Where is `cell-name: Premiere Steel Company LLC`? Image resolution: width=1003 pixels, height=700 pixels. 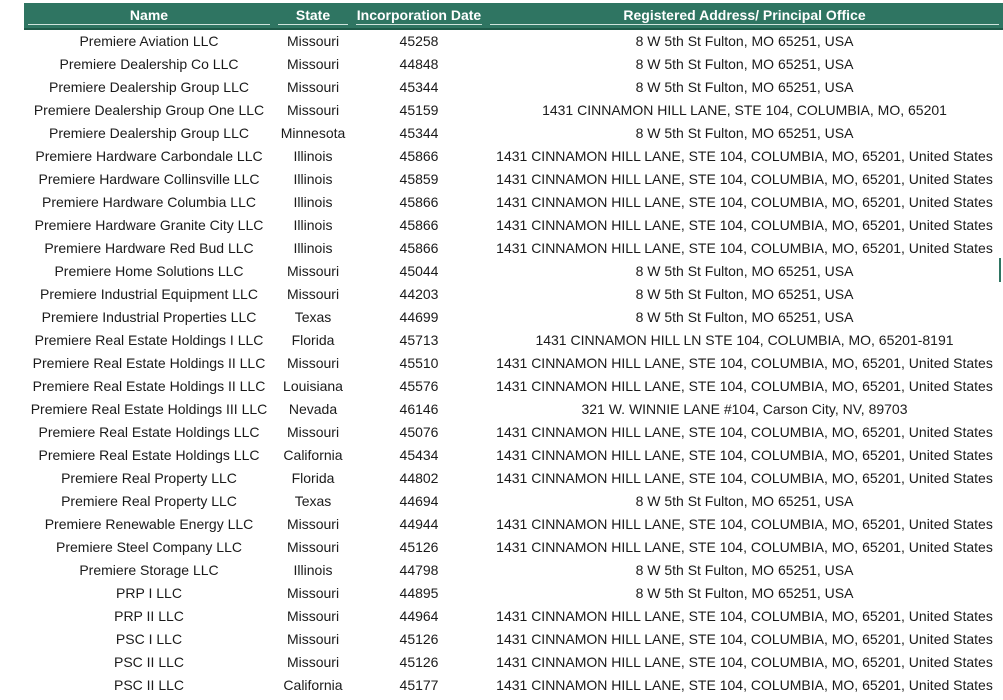 cell-name: Premiere Steel Company LLC is located at coordinates (149, 547).